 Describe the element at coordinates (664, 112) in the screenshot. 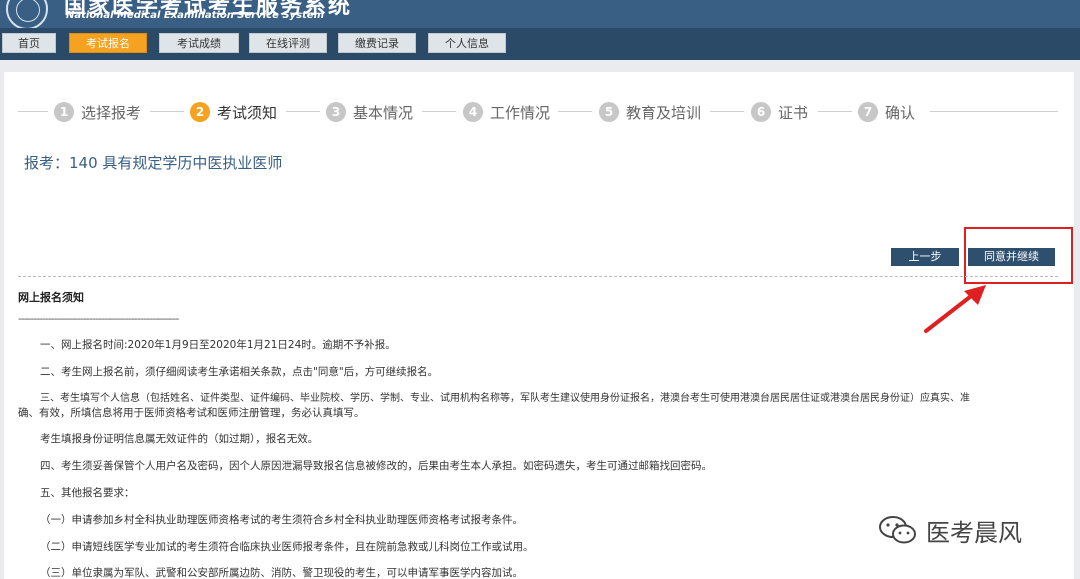

I see `step-label: 教育及培训` at that location.